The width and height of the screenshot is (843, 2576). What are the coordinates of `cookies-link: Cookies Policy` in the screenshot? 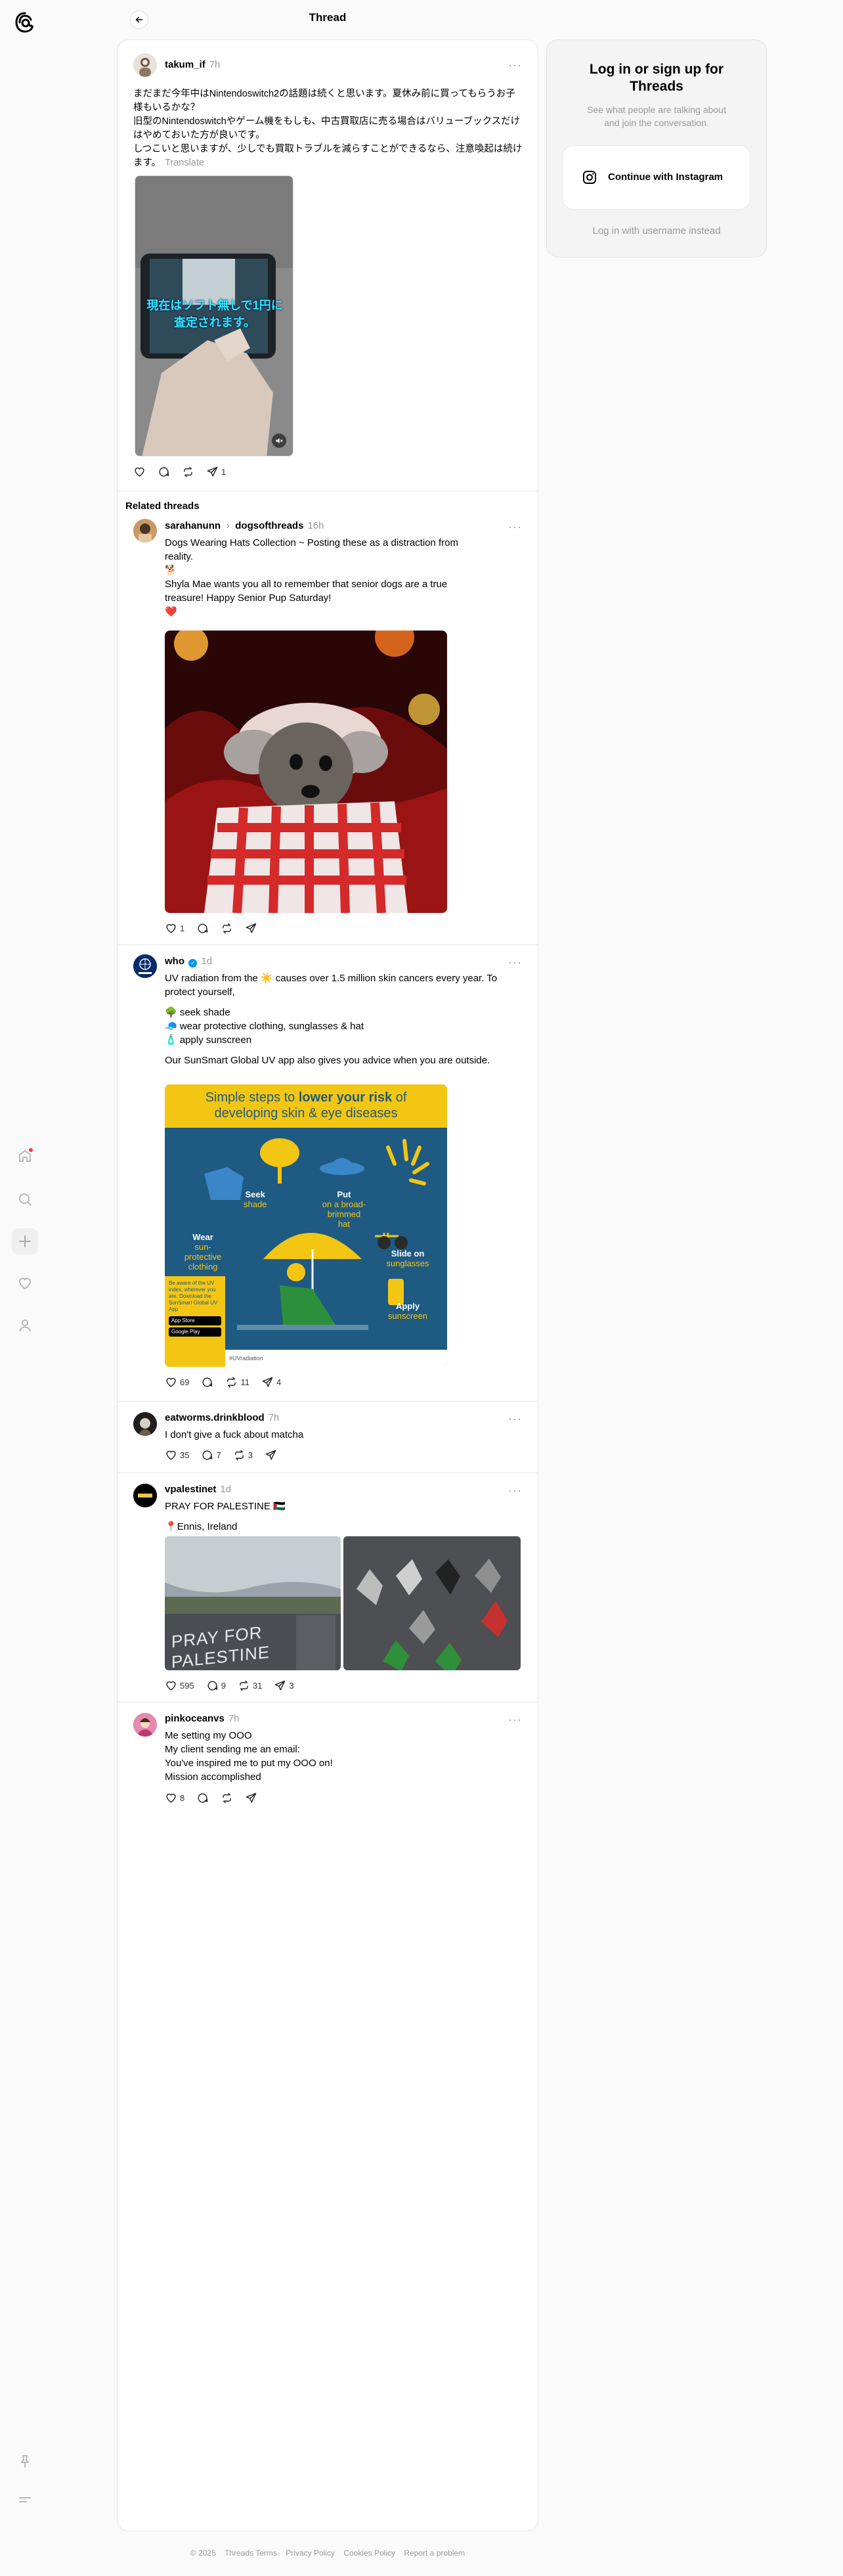 It's located at (369, 2553).